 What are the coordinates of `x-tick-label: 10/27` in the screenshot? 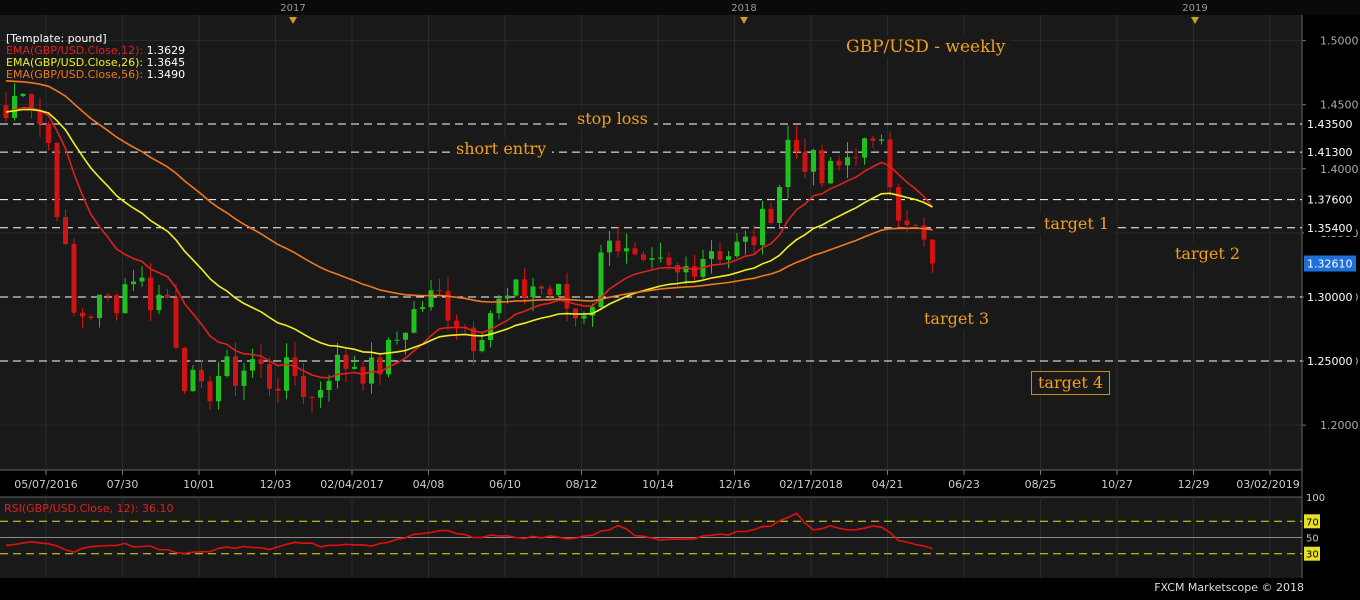 It's located at (1117, 484).